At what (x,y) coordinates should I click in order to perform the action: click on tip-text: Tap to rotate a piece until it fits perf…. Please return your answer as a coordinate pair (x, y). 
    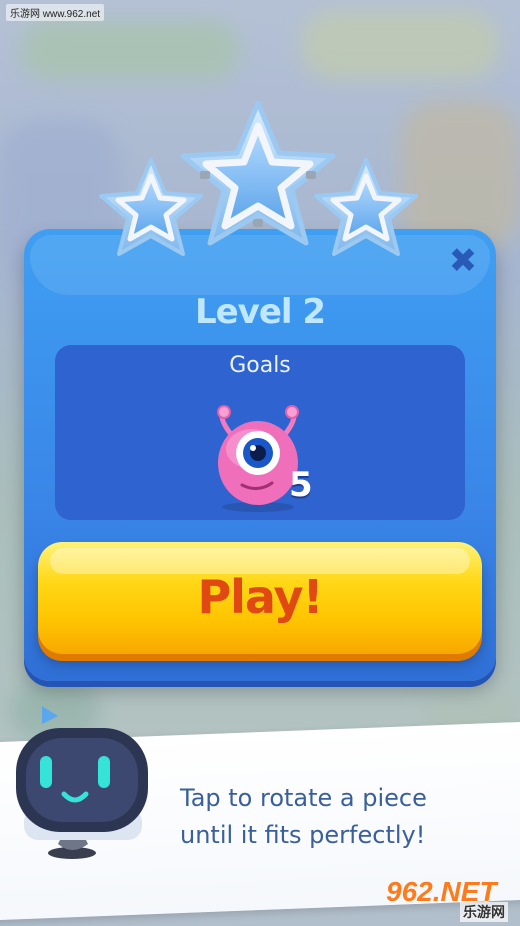
    Looking at the image, I should click on (340, 817).